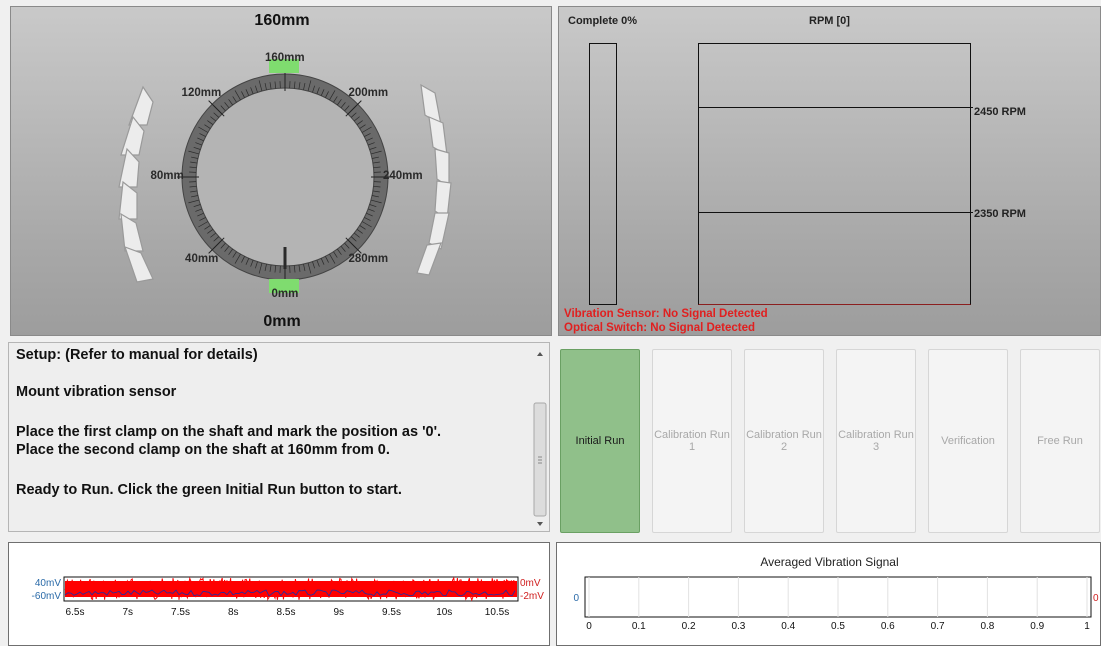 The height and width of the screenshot is (646, 1101). Describe the element at coordinates (540, 437) in the screenshot. I see `setup-scrollbar` at that location.